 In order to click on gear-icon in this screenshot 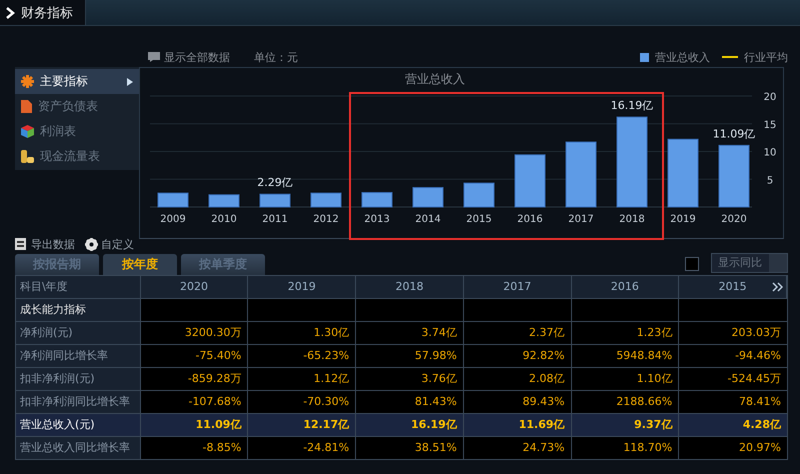, I will do `click(91, 244)`.